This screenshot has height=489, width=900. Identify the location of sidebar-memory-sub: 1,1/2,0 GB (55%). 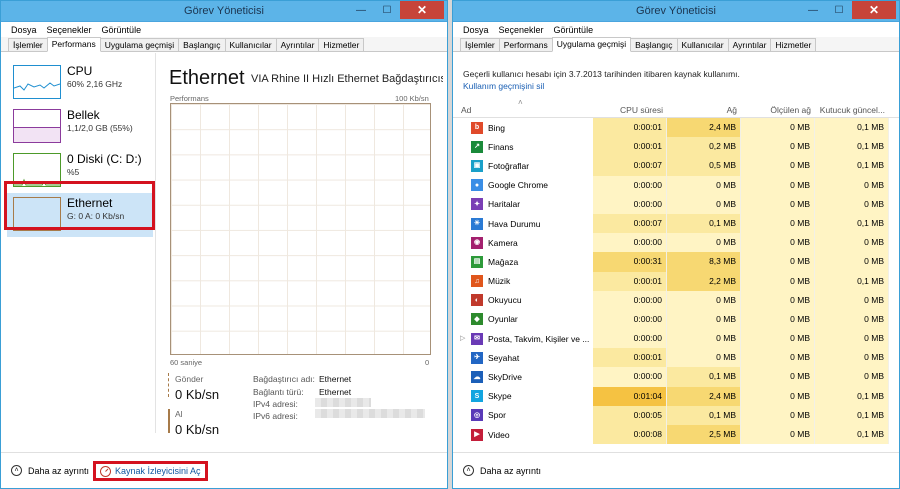
(100, 128).